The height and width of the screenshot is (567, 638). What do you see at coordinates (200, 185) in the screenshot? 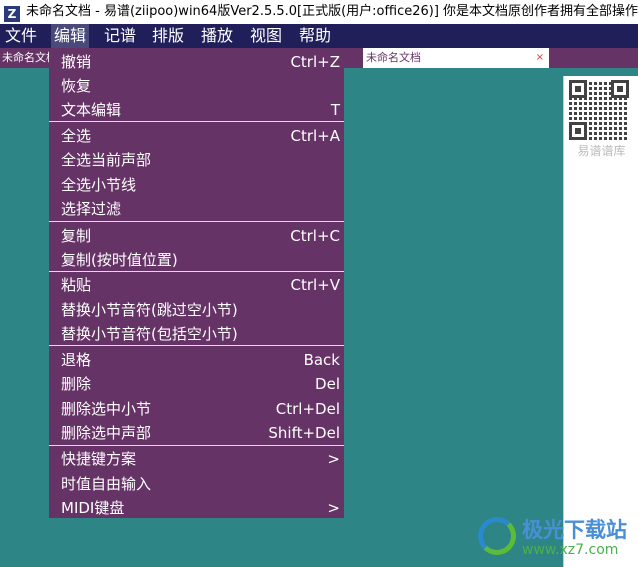
I see `menu-item: 全选小节线` at bounding box center [200, 185].